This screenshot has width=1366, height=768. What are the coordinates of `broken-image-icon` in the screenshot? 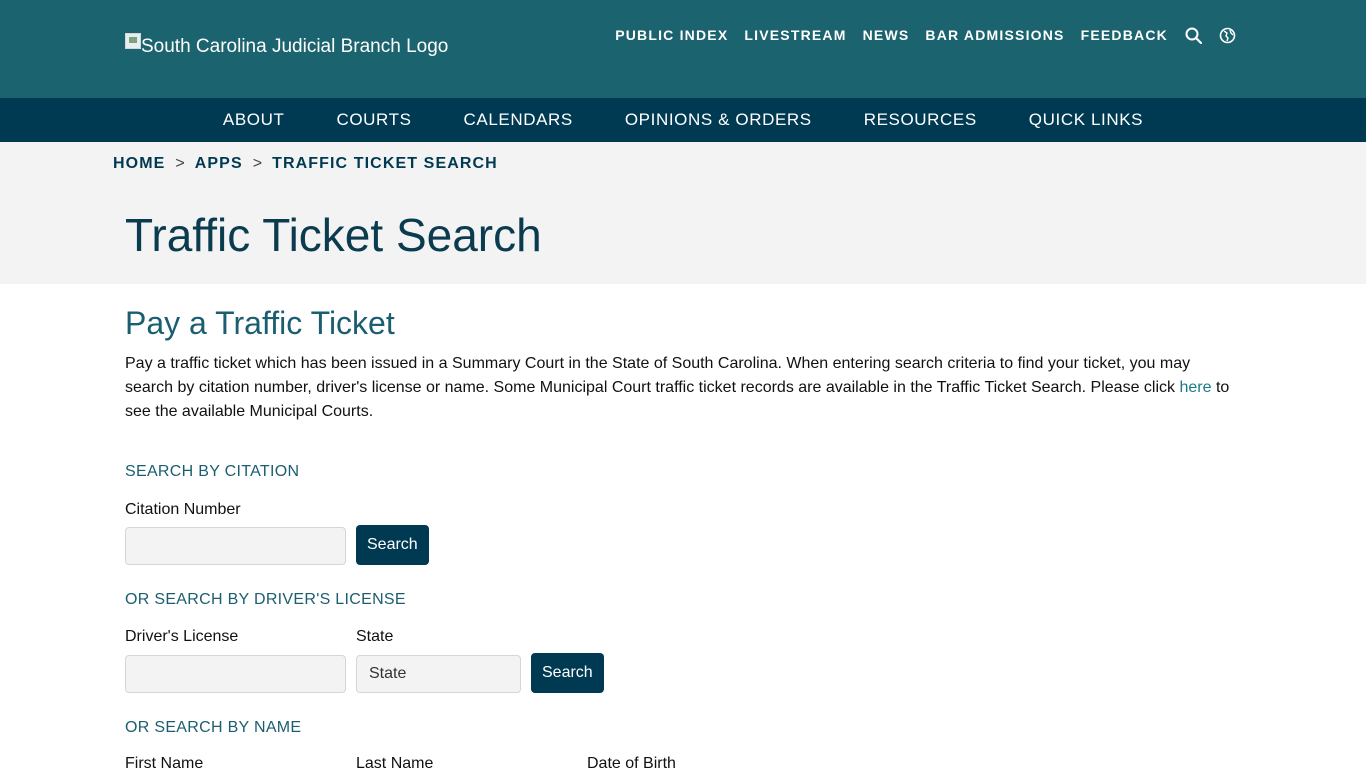 It's located at (133, 41).